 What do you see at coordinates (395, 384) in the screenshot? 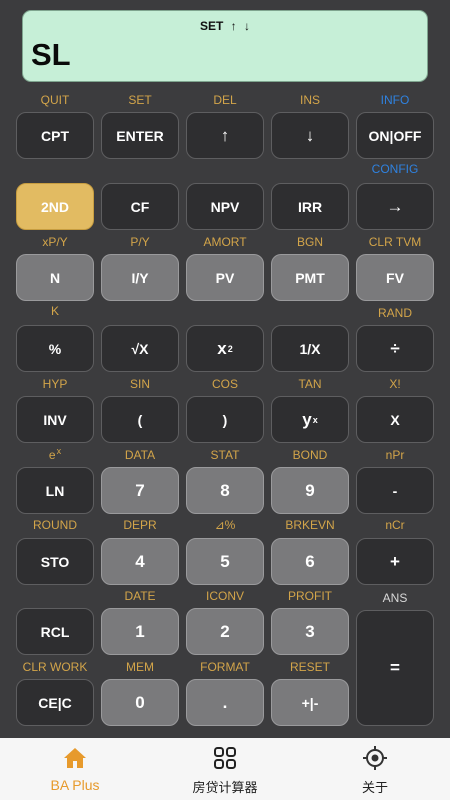
I see `second-label-factorial: X!` at bounding box center [395, 384].